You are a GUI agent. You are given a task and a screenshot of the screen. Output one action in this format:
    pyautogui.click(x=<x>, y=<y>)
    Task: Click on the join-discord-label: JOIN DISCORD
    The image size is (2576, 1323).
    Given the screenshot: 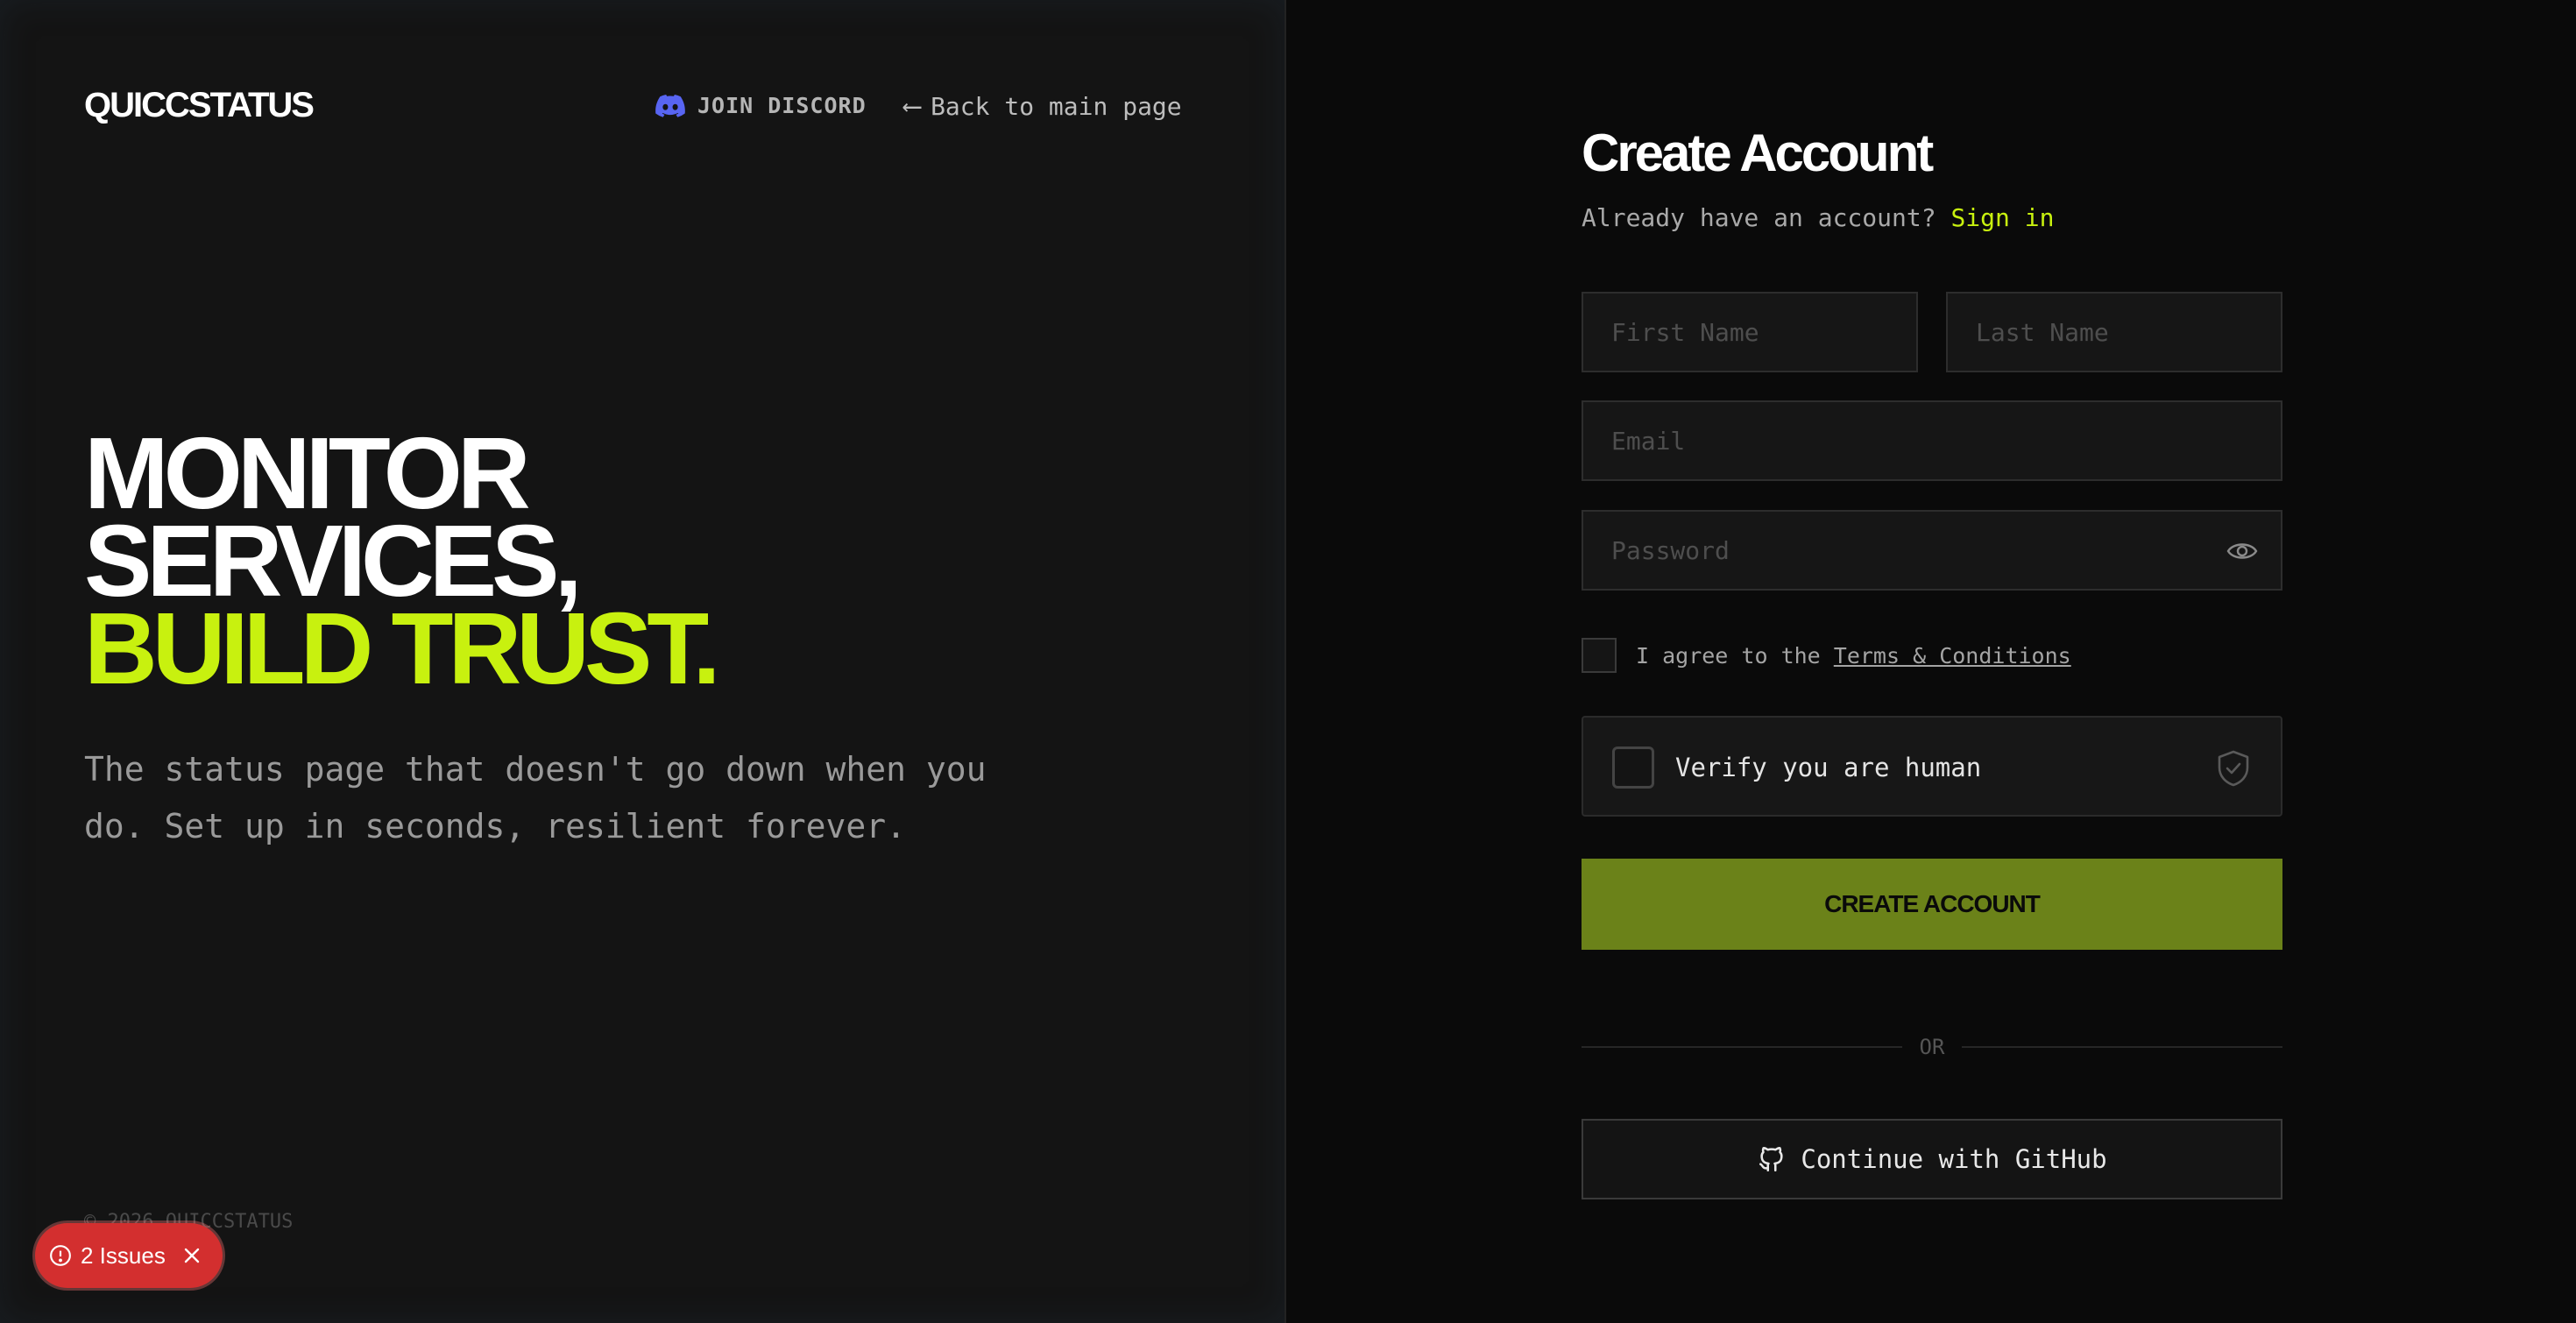 What is the action you would take?
    pyautogui.click(x=782, y=105)
    